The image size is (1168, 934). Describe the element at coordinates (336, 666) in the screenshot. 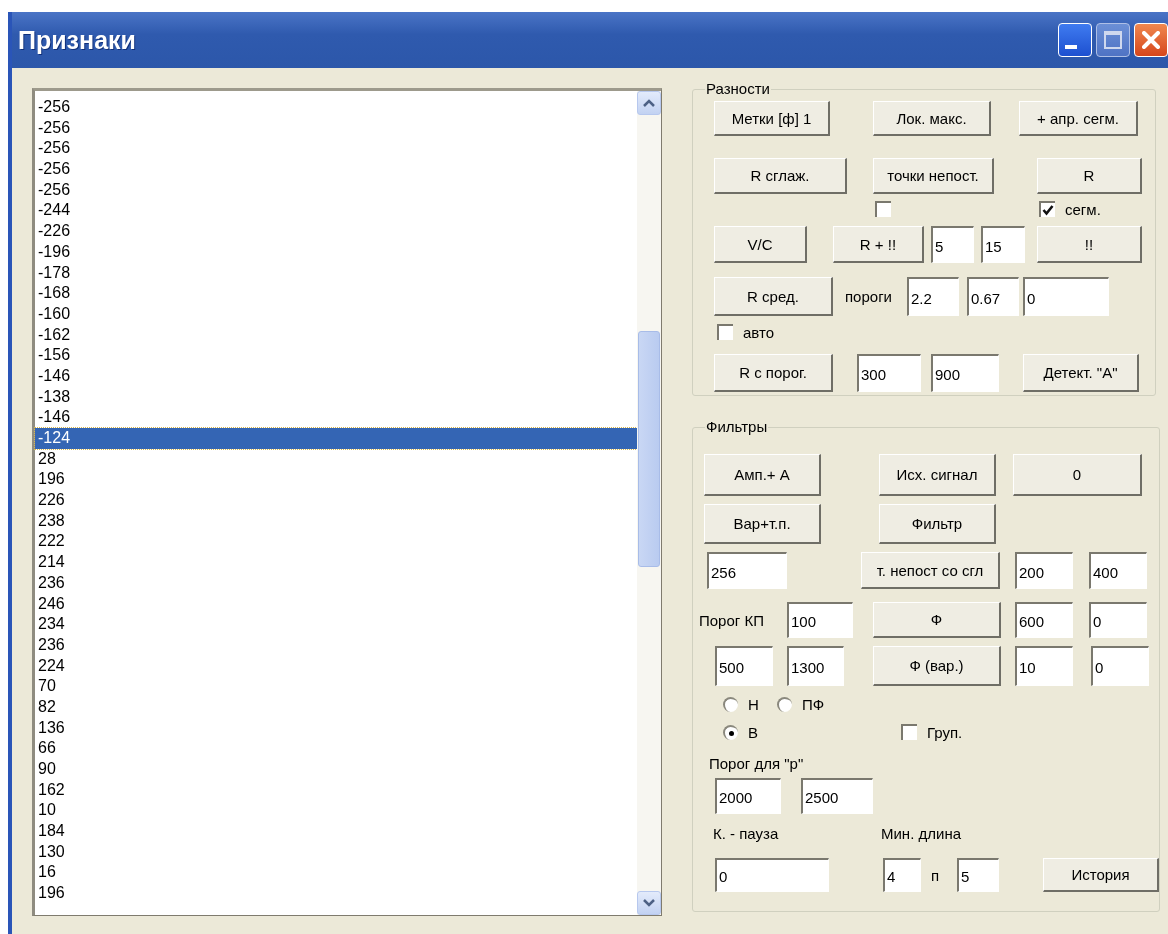

I see `list-item: 224` at that location.